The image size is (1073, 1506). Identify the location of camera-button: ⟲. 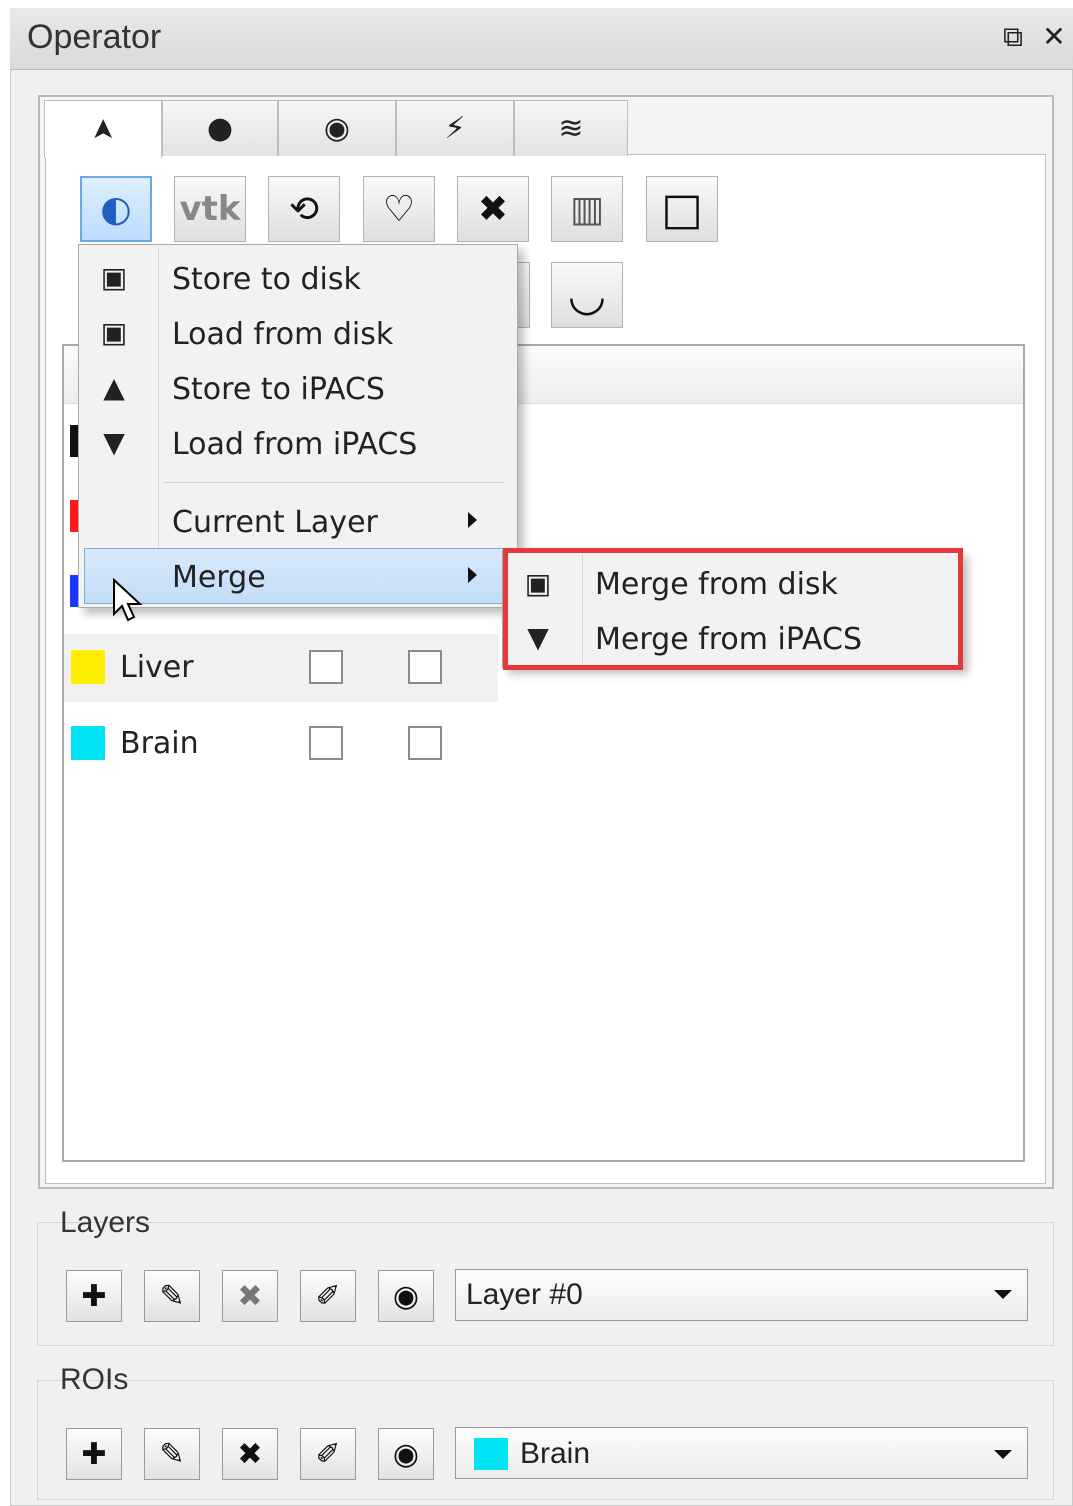
(304, 209).